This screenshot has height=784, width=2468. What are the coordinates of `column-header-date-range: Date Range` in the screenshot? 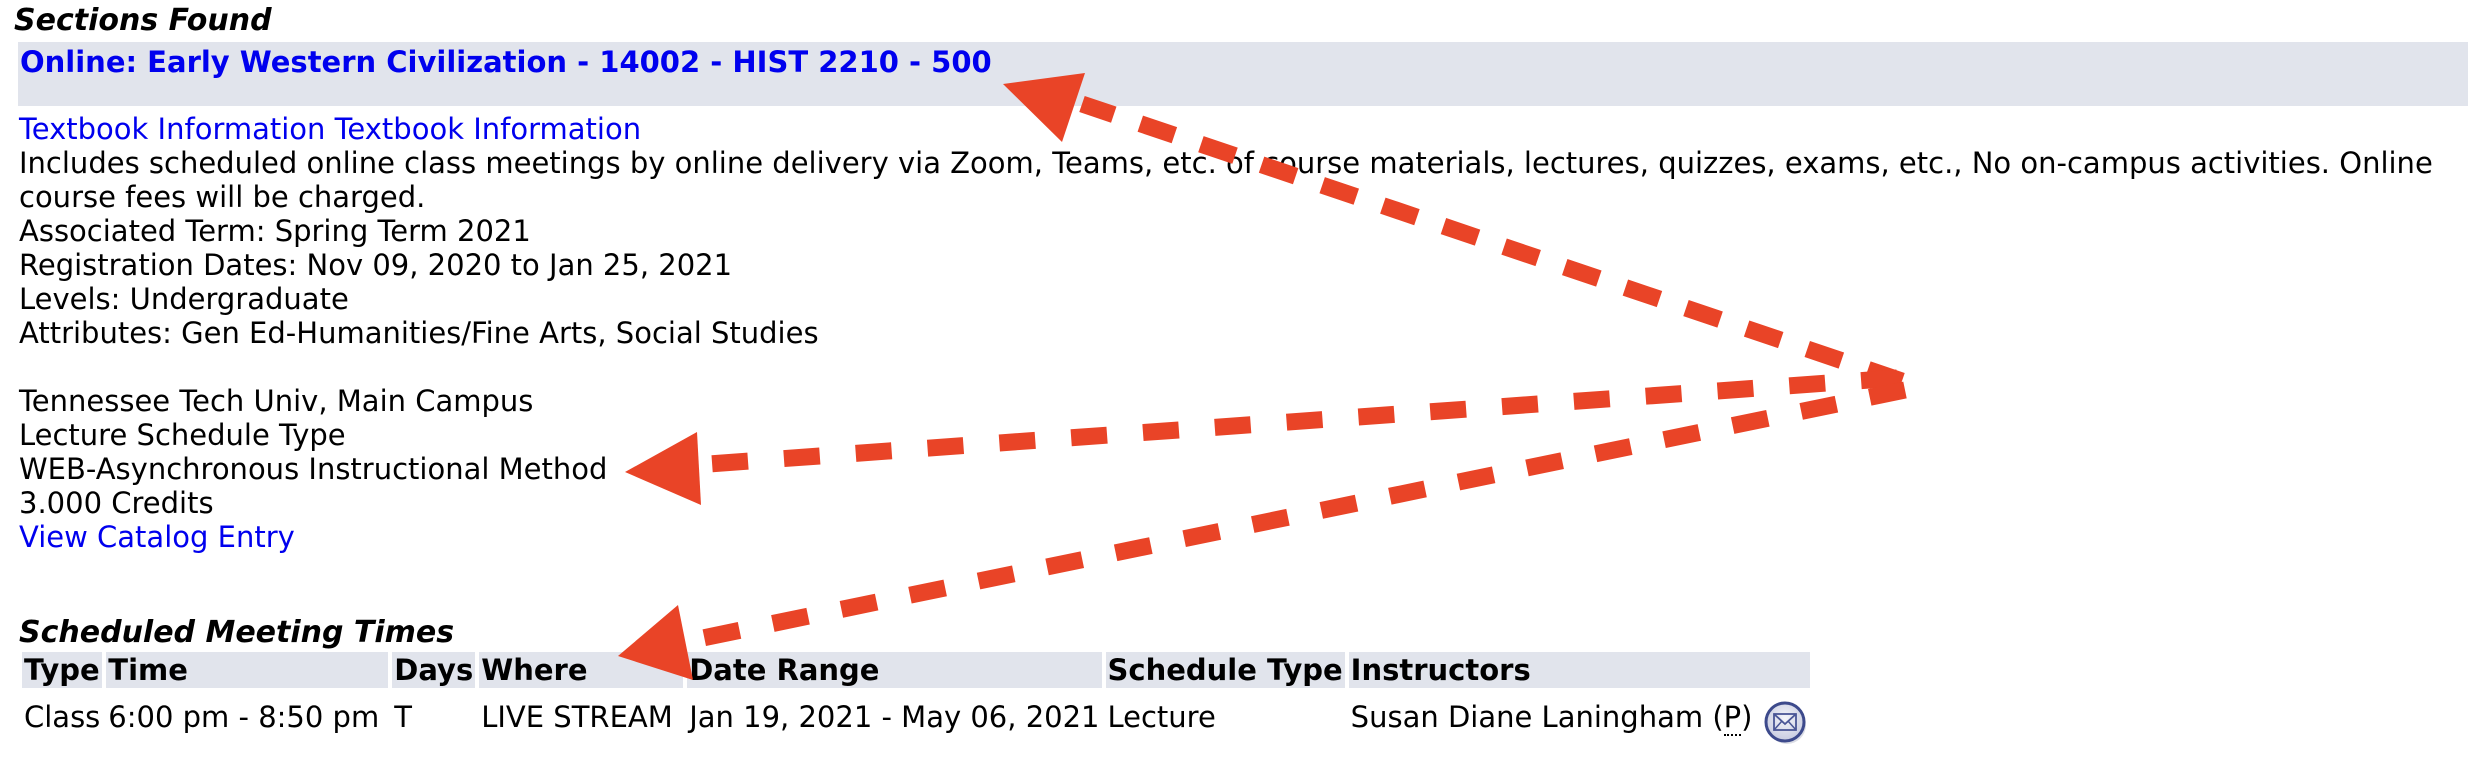 It's located at (894, 670).